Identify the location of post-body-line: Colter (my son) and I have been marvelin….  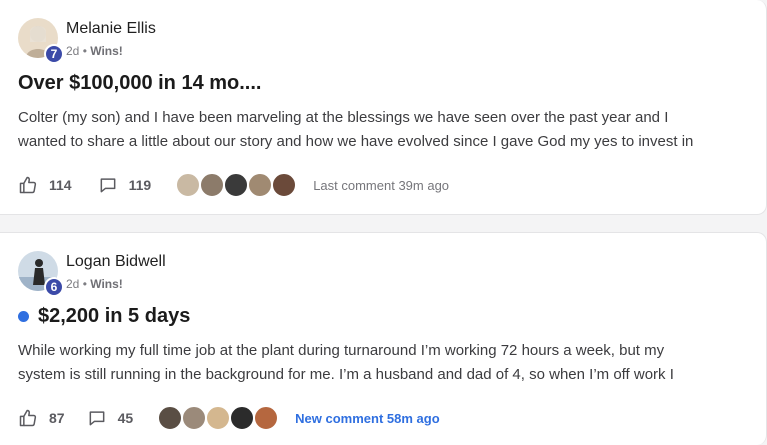
(343, 117).